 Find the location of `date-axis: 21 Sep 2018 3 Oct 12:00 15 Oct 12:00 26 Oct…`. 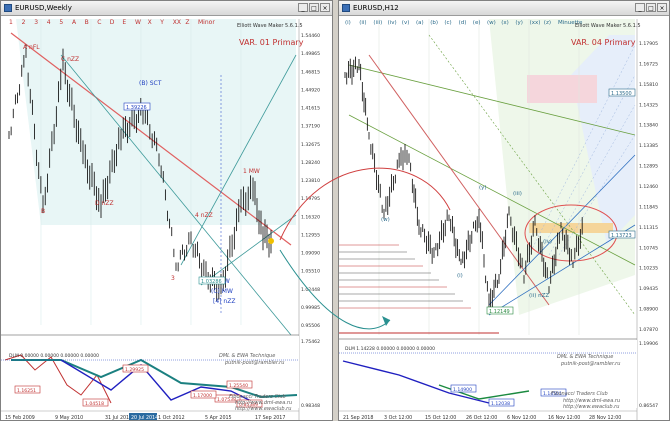

date-axis: 21 Sep 2018 3 Oct 12:00 15 Oct 12:00 26 Oct… is located at coordinates (482, 418).